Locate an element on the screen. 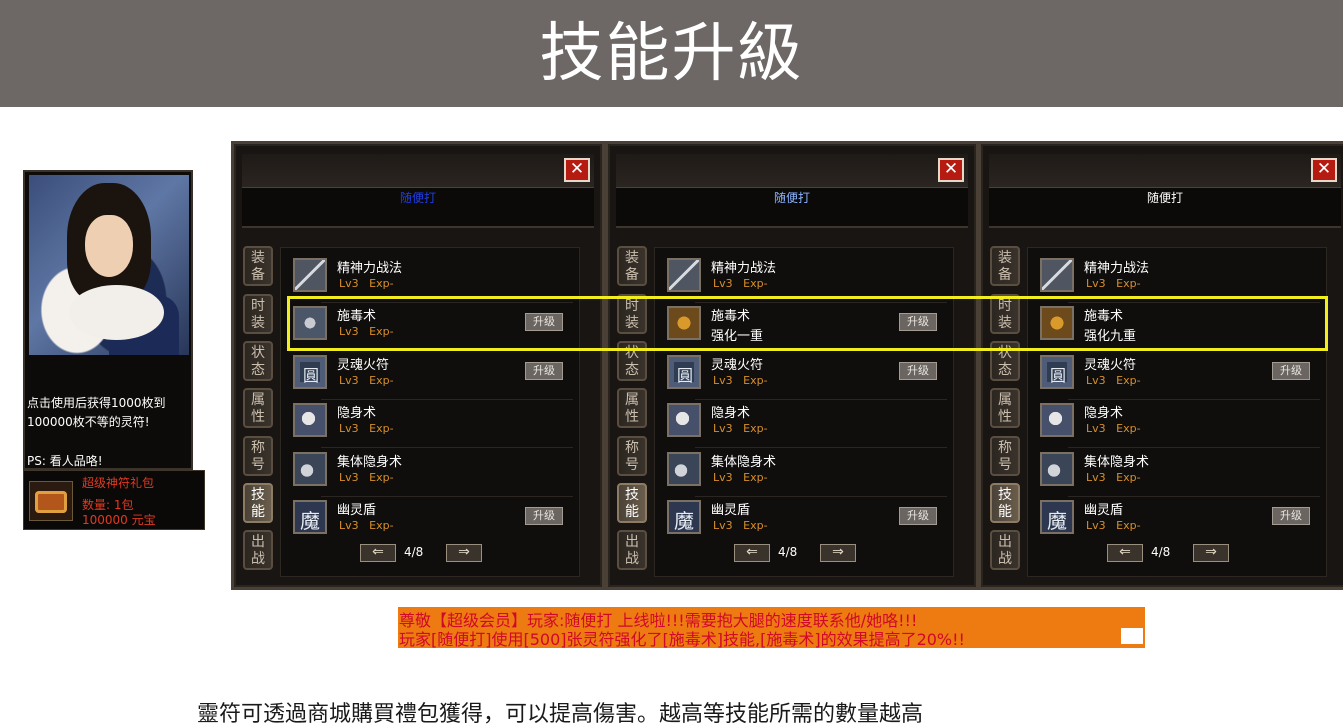 This screenshot has width=1343, height=728. page-title: 技能升級 is located at coordinates (671, 54).